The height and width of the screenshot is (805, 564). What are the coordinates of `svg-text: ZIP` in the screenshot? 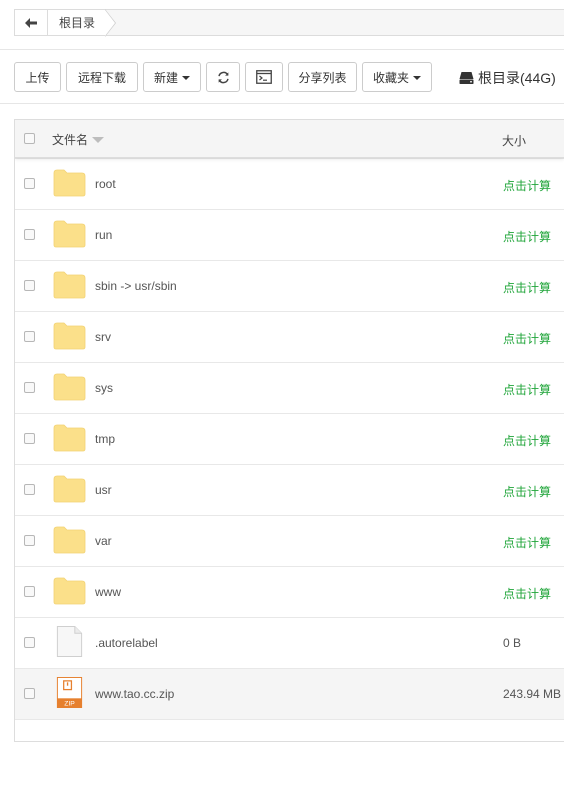 It's located at (69, 704).